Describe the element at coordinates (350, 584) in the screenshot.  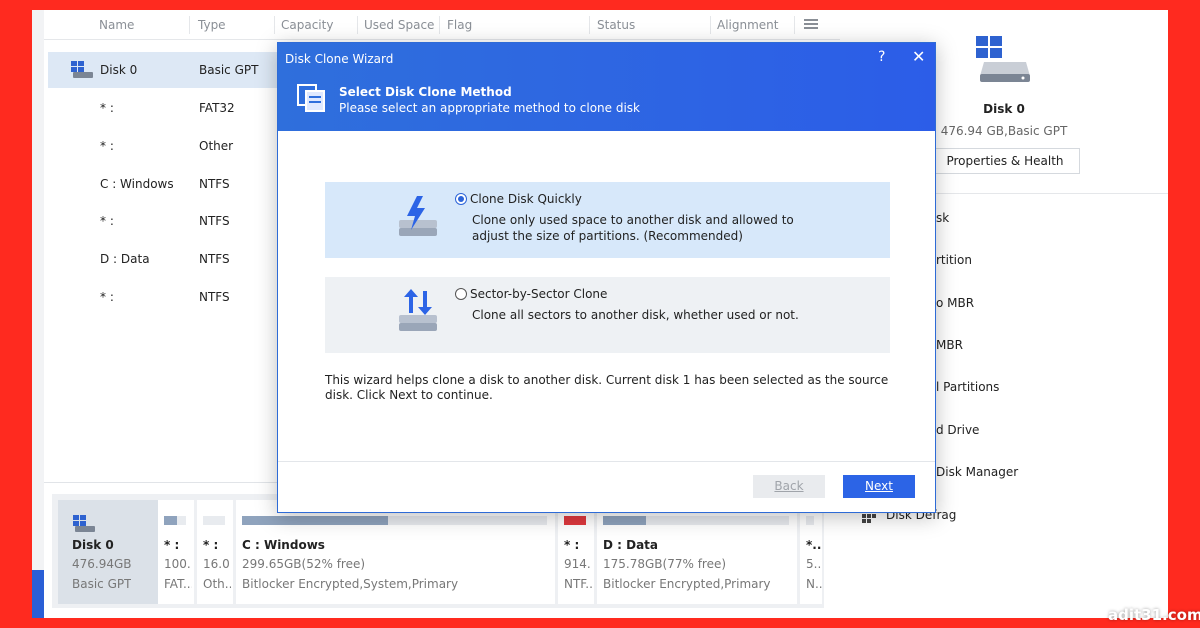
I see `partition-info: Bitlocker Encrypted,System,Primary` at that location.